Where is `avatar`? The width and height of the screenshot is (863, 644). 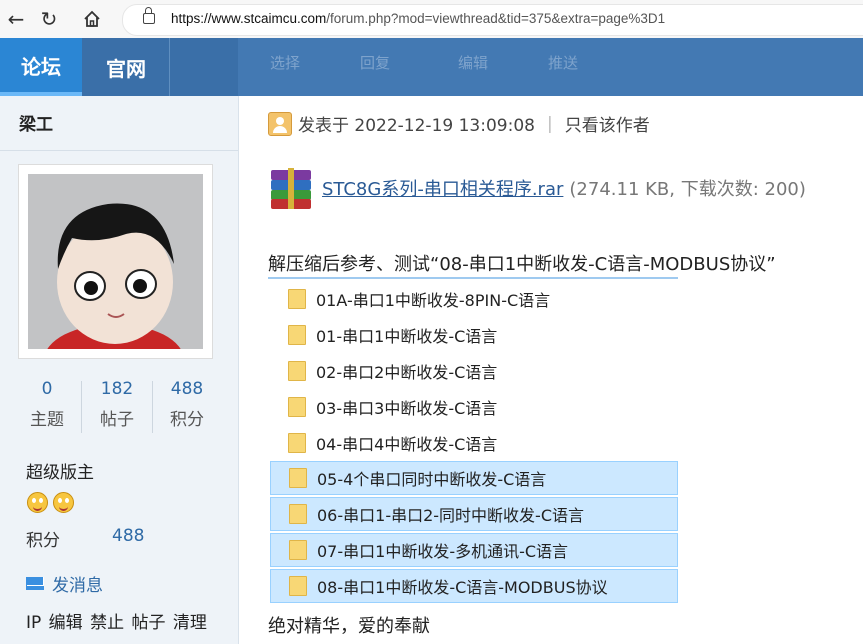
avatar is located at coordinates (115, 261).